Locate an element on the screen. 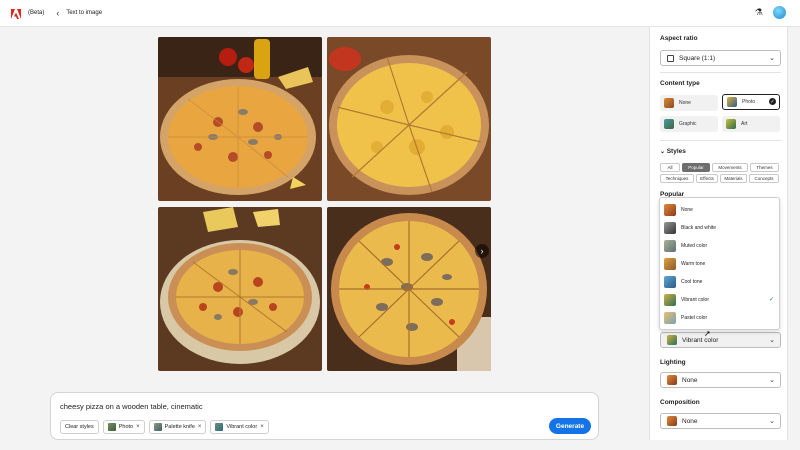 The width and height of the screenshot is (800, 450). cool-tone-thumbnail is located at coordinates (670, 281).